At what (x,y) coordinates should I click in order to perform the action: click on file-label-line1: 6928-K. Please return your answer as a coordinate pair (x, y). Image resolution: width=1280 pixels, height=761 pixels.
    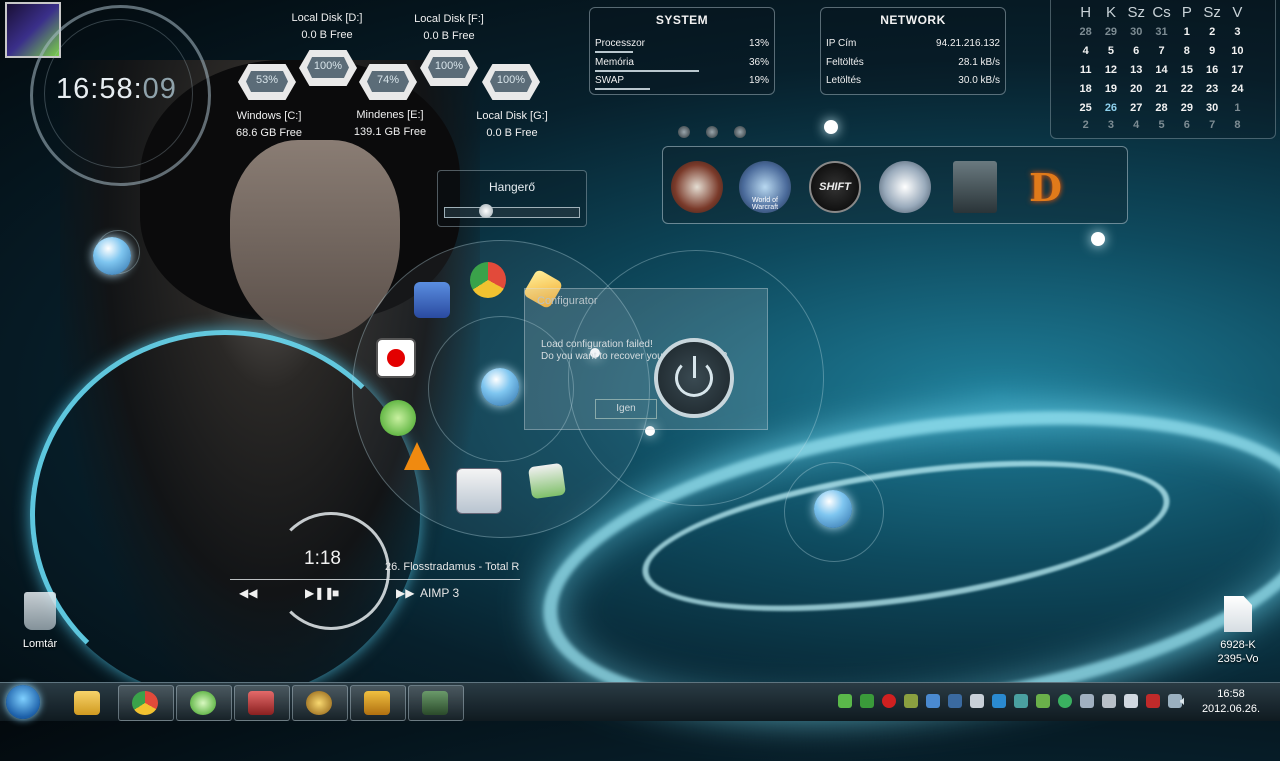
    Looking at the image, I should click on (1238, 645).